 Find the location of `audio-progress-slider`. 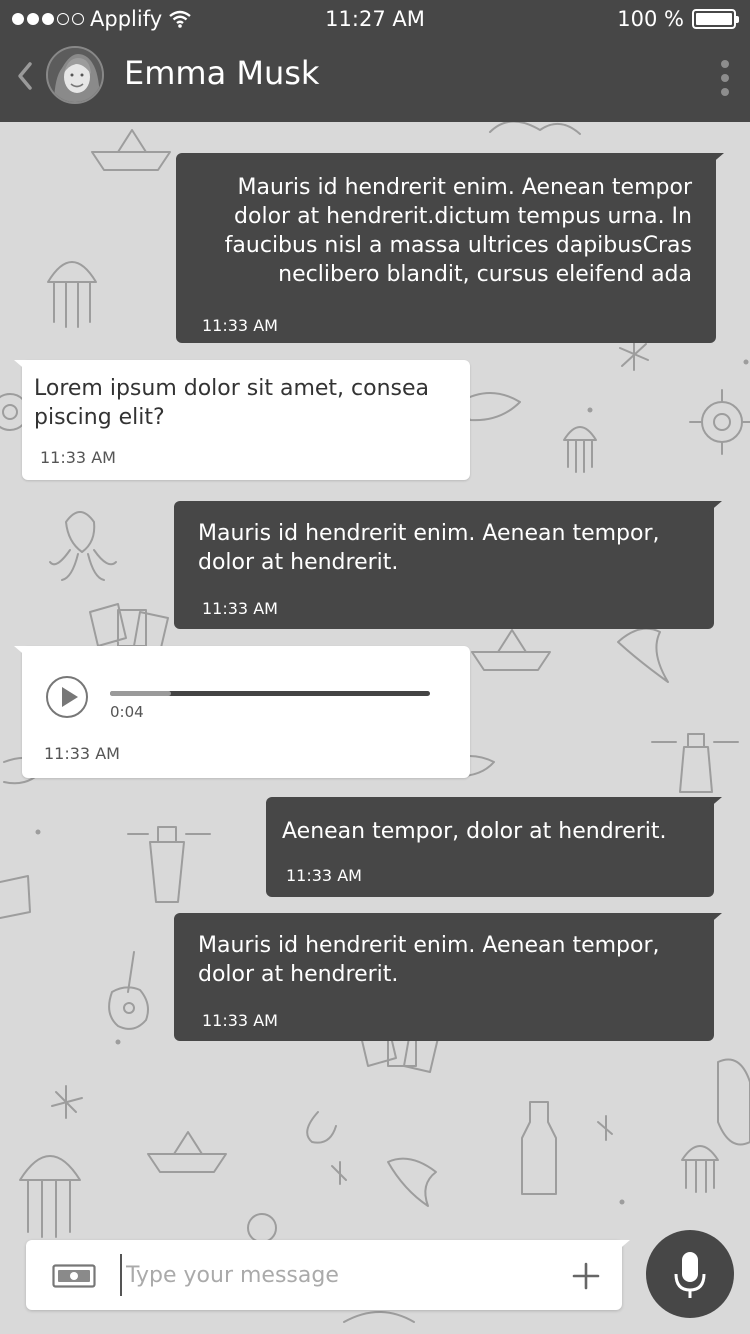

audio-progress-slider is located at coordinates (270, 693).